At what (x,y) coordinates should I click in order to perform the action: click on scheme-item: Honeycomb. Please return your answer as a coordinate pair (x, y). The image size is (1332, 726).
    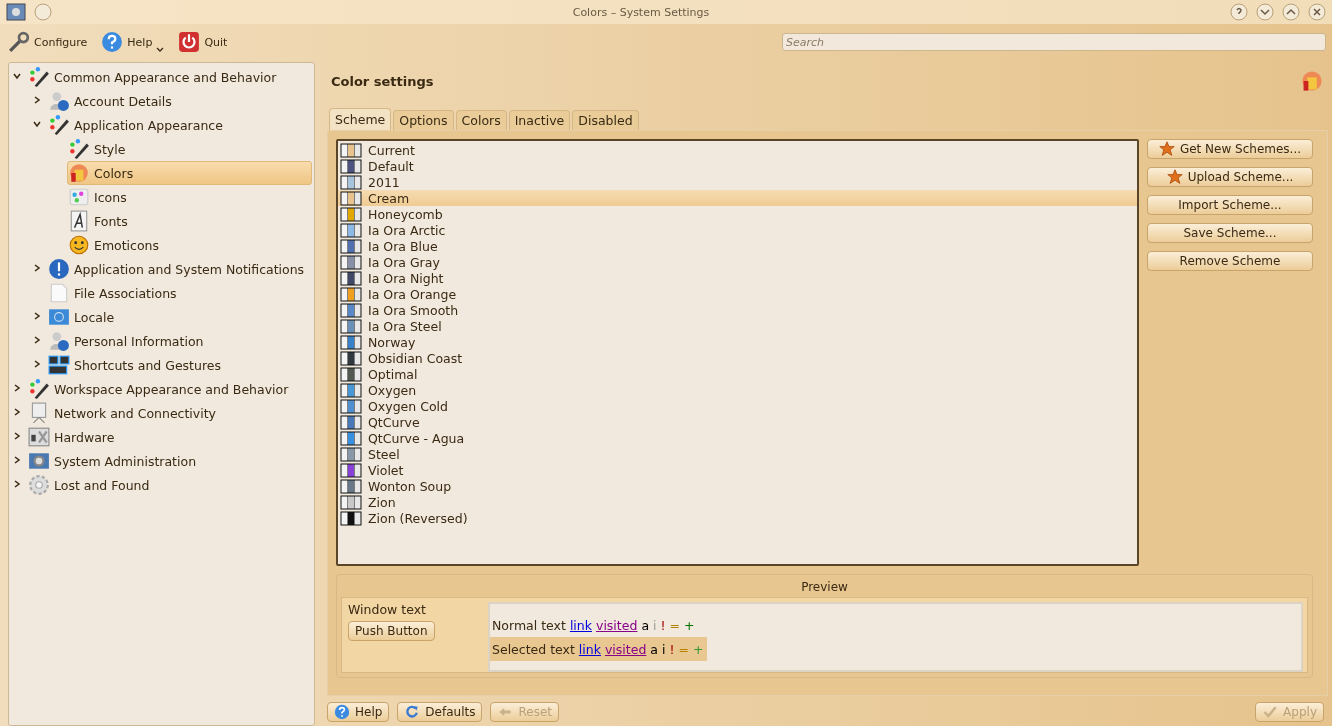
    Looking at the image, I should click on (737, 214).